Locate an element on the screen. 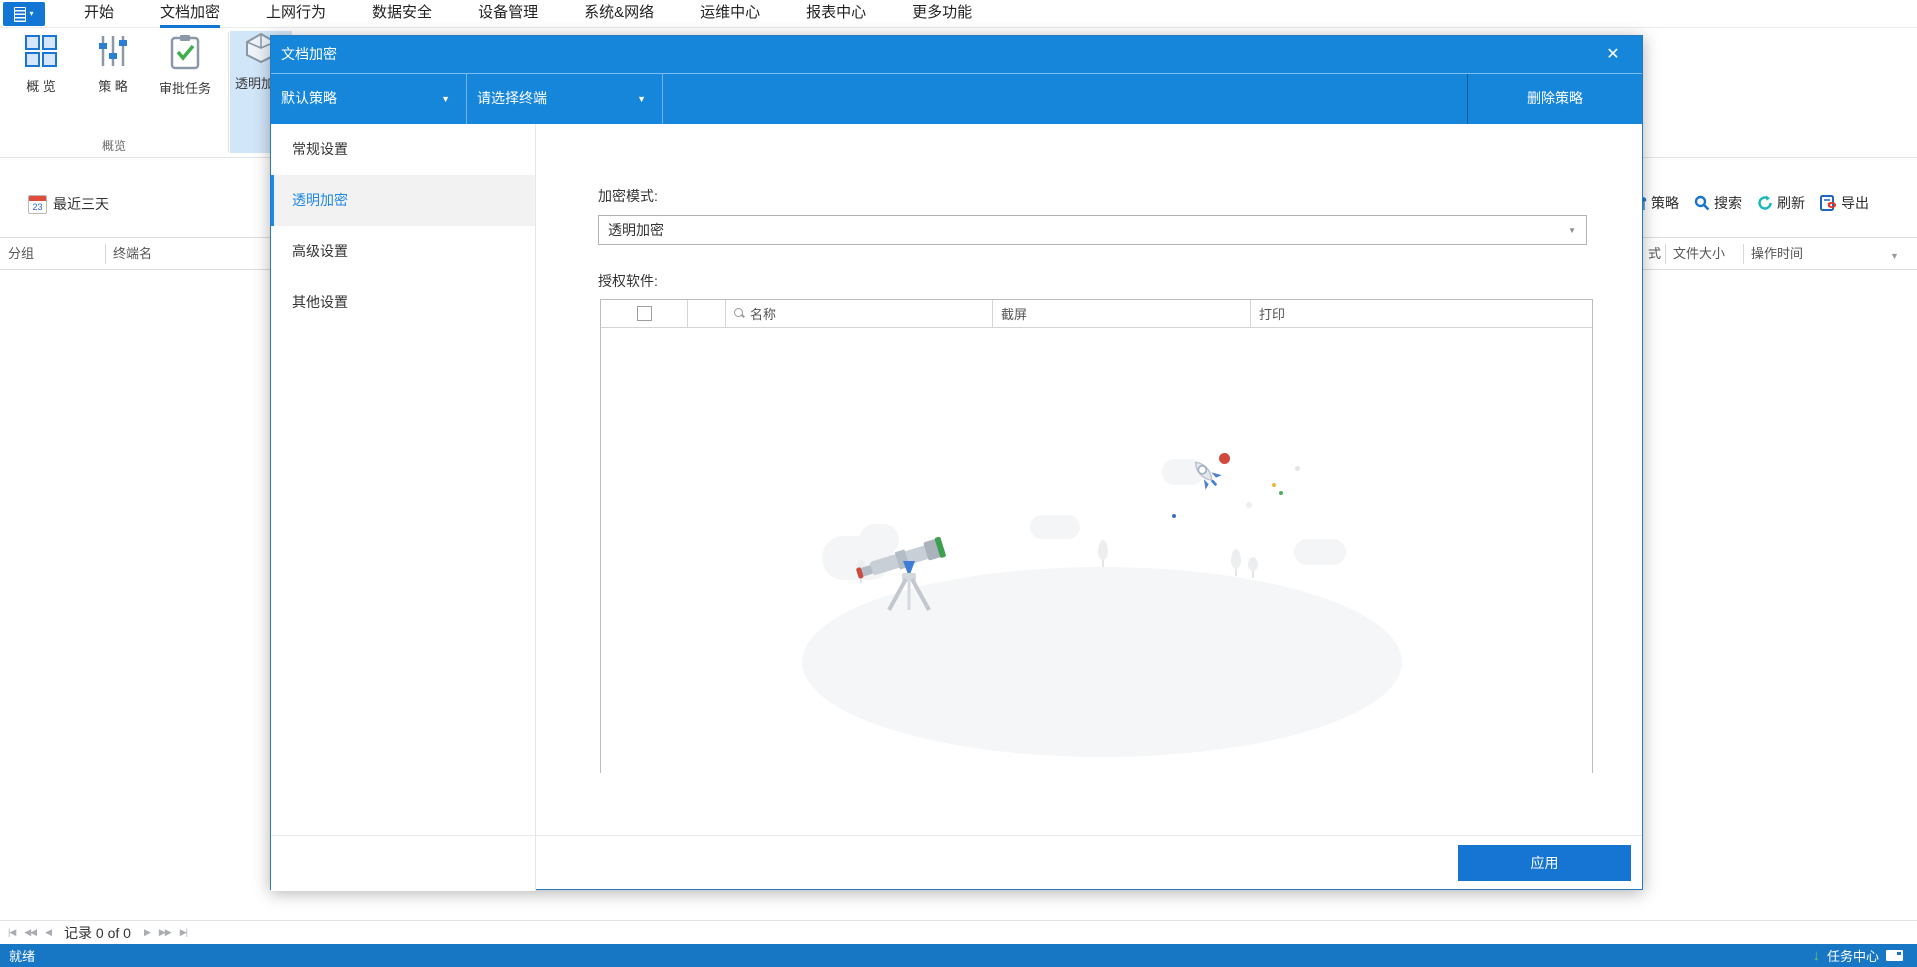 The image size is (1917, 967). date-filter-label: 最近三天 is located at coordinates (81, 204).